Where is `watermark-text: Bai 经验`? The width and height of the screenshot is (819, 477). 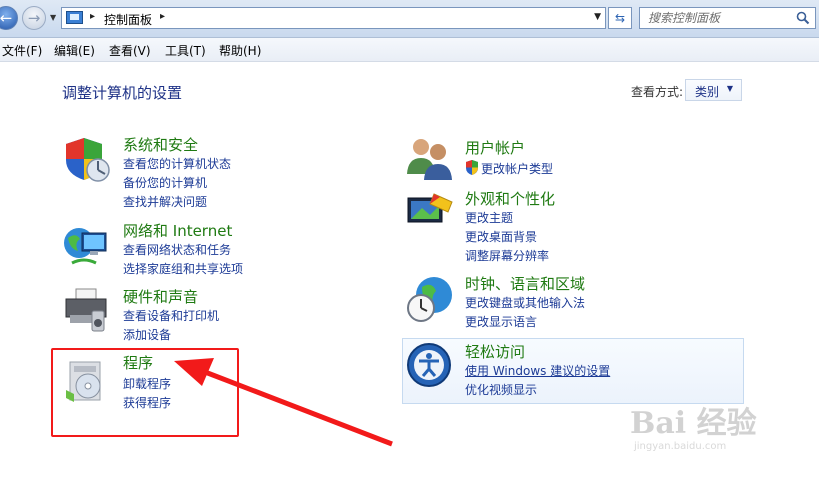
watermark-text: Bai 经验 is located at coordinates (693, 423).